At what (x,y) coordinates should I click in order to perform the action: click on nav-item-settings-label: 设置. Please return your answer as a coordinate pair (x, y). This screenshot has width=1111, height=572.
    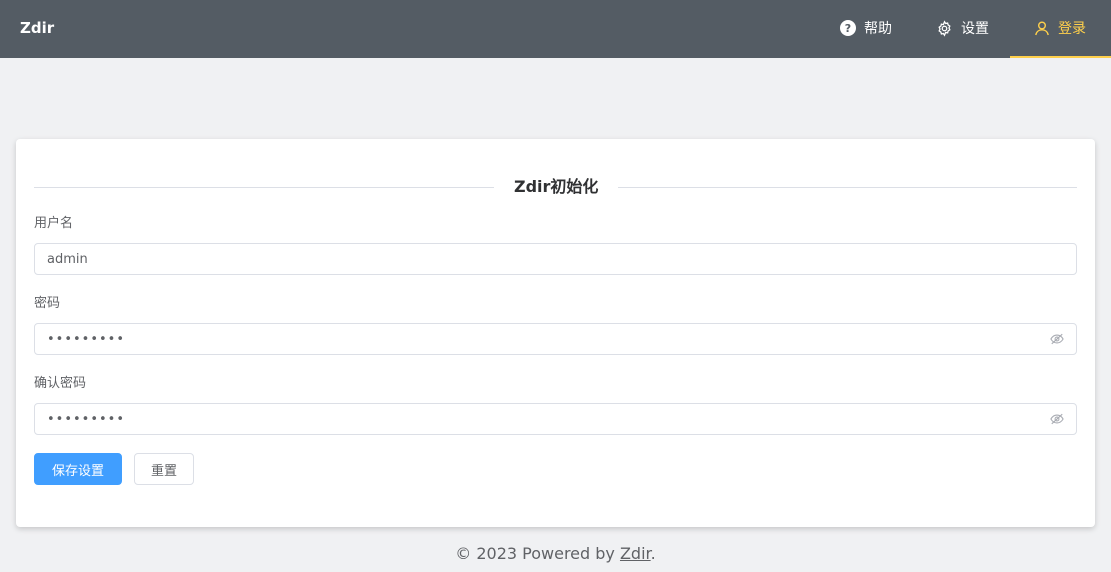
    Looking at the image, I should click on (975, 29).